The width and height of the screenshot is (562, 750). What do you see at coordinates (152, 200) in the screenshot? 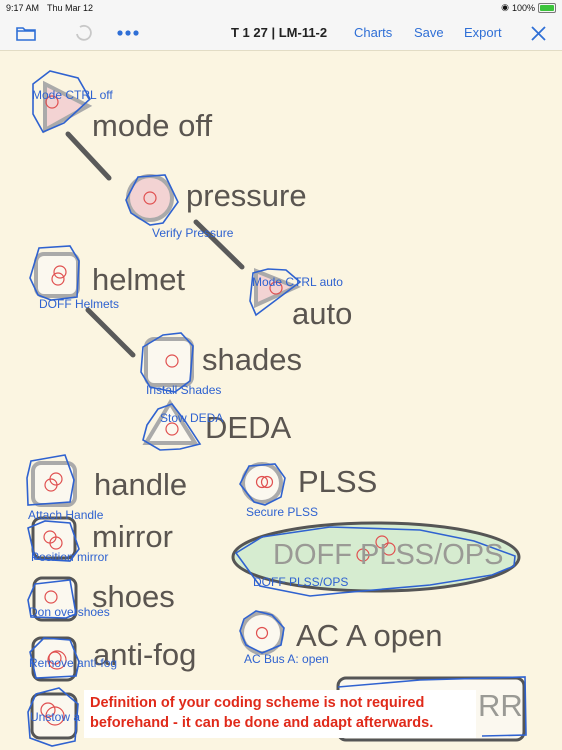
I see `node-shape-pressure` at bounding box center [152, 200].